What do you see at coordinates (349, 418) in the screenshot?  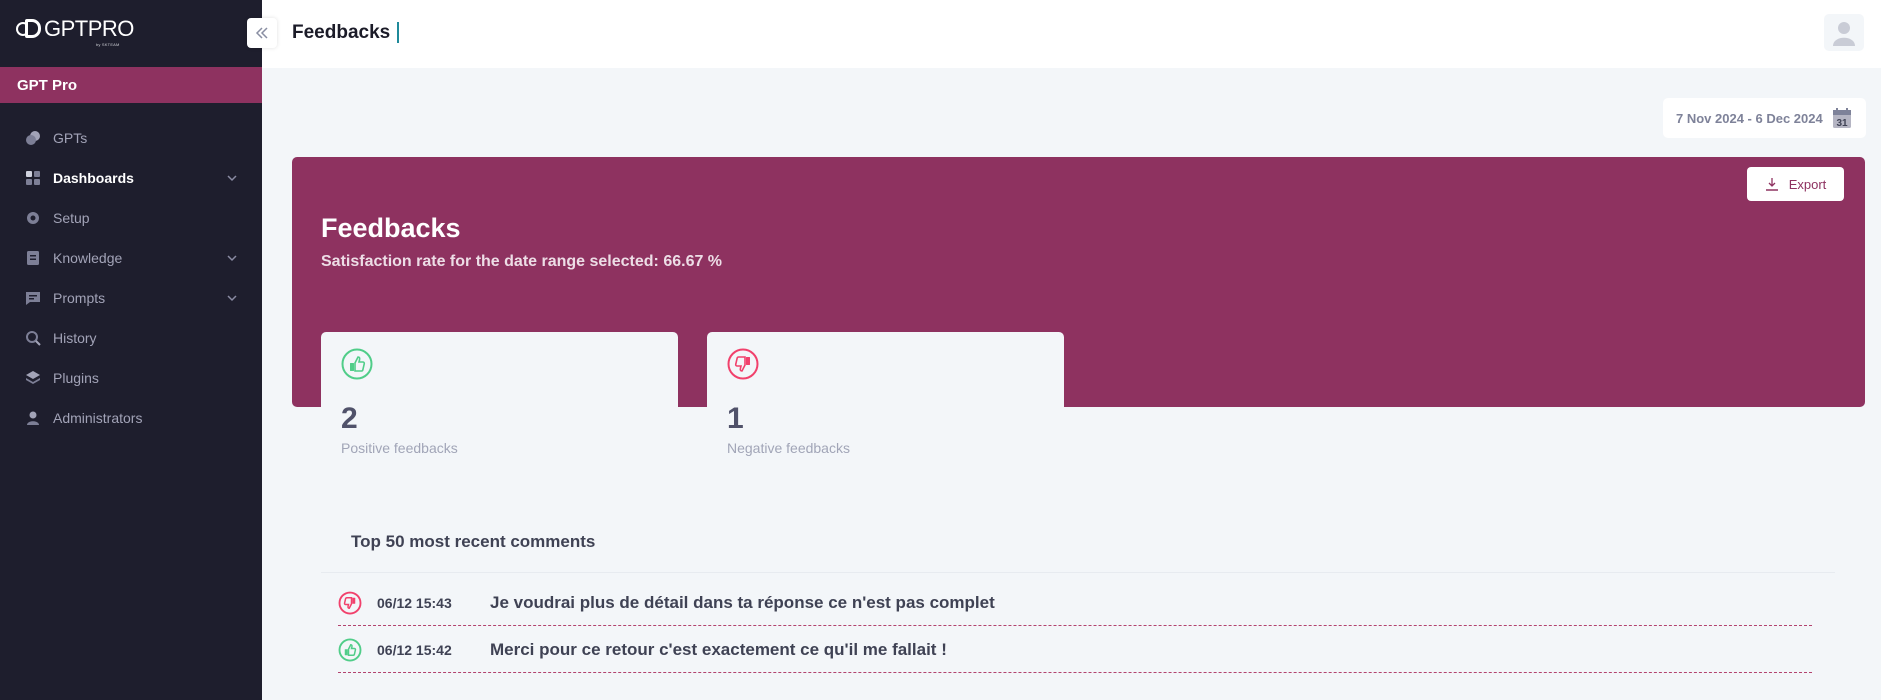 I see `positive-count: 2` at bounding box center [349, 418].